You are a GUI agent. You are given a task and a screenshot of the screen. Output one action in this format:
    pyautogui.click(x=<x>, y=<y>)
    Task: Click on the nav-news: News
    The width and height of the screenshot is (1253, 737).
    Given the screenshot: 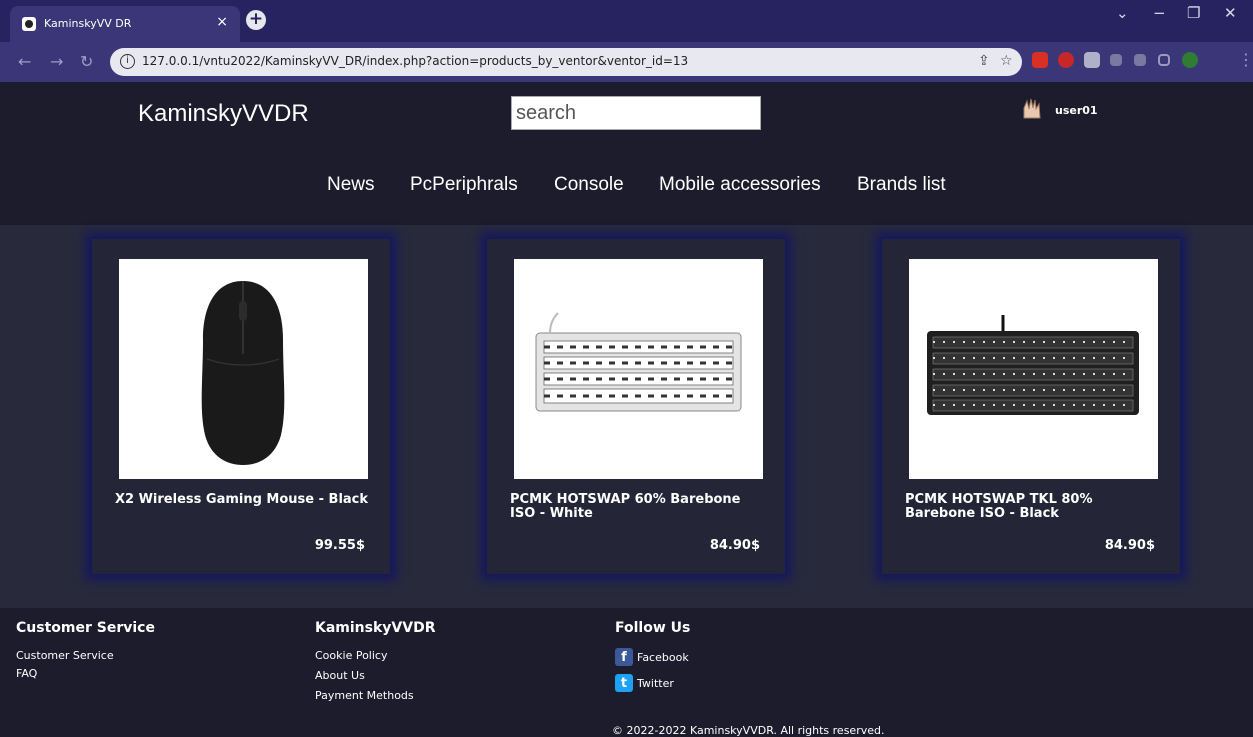 What is the action you would take?
    pyautogui.click(x=351, y=185)
    